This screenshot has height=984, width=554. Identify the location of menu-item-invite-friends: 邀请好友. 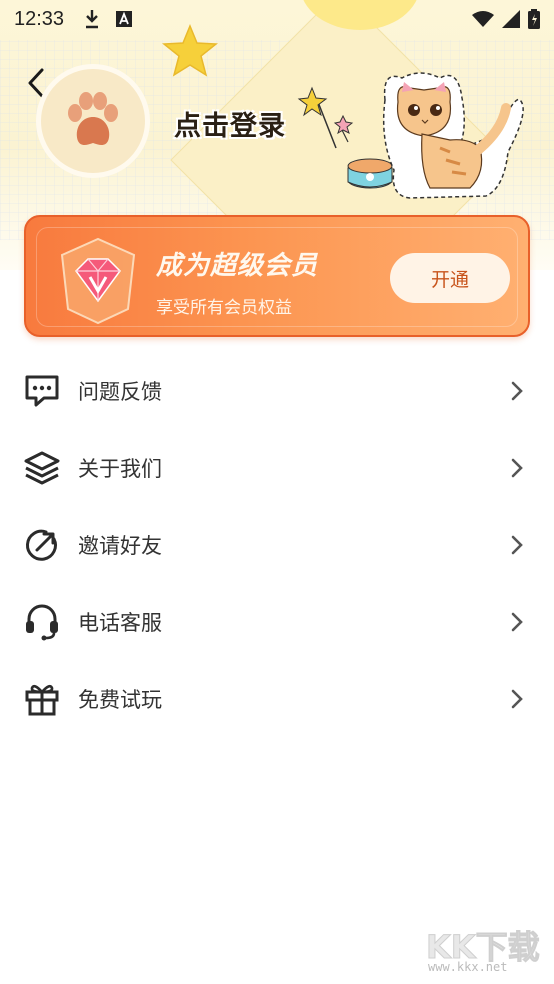
(277, 544).